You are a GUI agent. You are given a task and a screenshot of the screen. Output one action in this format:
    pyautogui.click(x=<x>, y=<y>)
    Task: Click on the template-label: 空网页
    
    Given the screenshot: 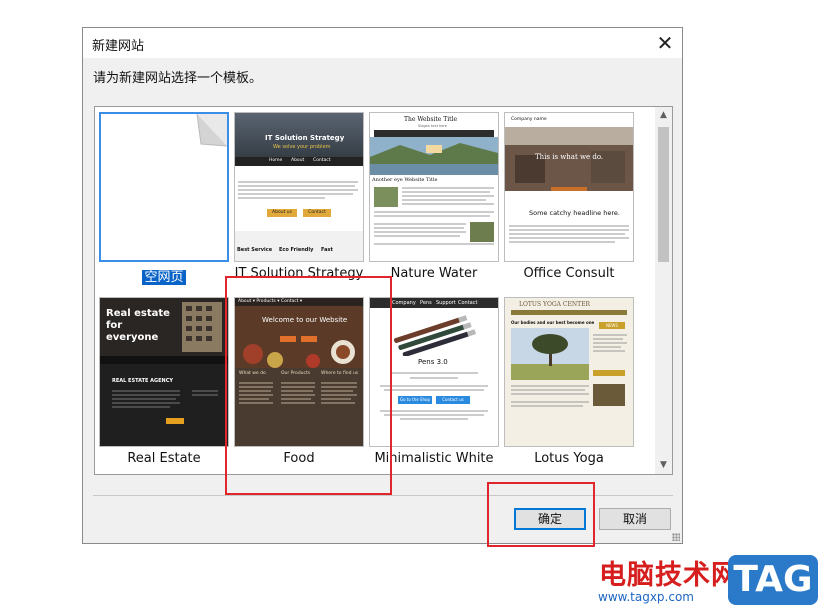 What is the action you would take?
    pyautogui.click(x=164, y=277)
    